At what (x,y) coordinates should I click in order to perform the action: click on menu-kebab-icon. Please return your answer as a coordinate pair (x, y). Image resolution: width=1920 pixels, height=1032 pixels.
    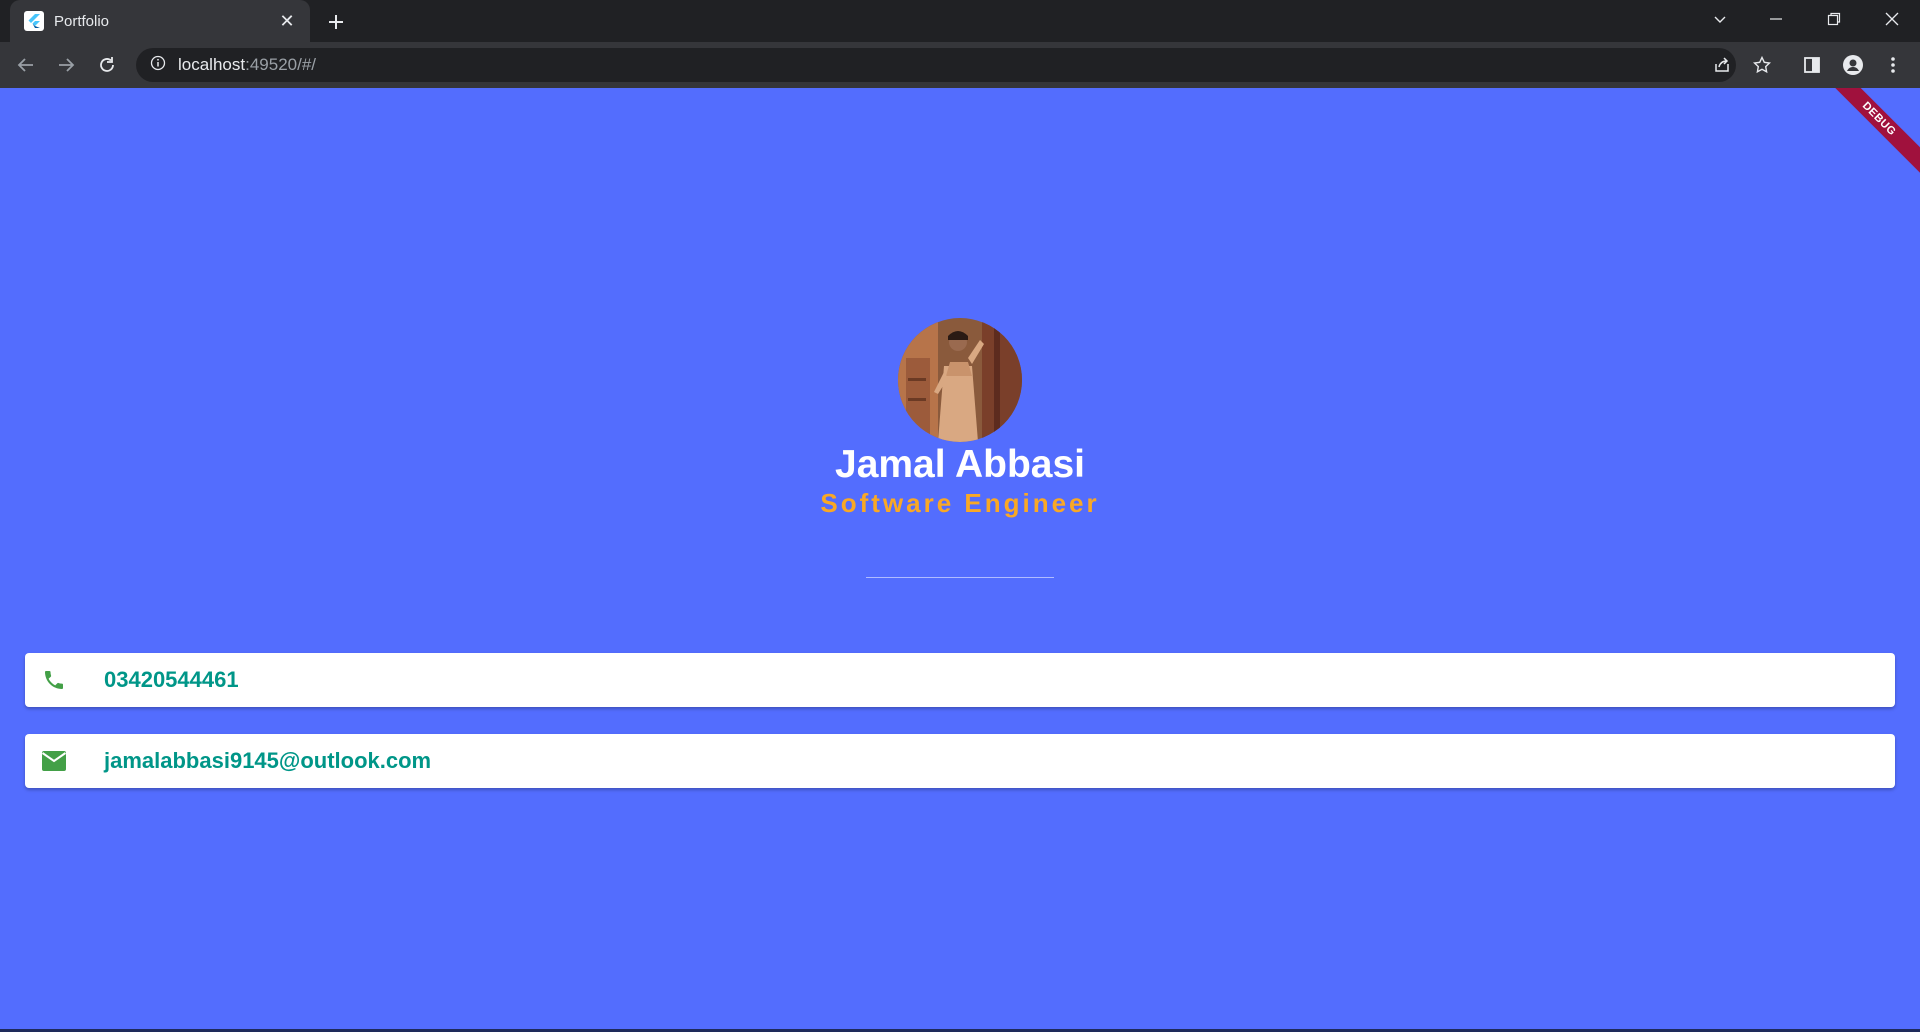
    Looking at the image, I should click on (1893, 65).